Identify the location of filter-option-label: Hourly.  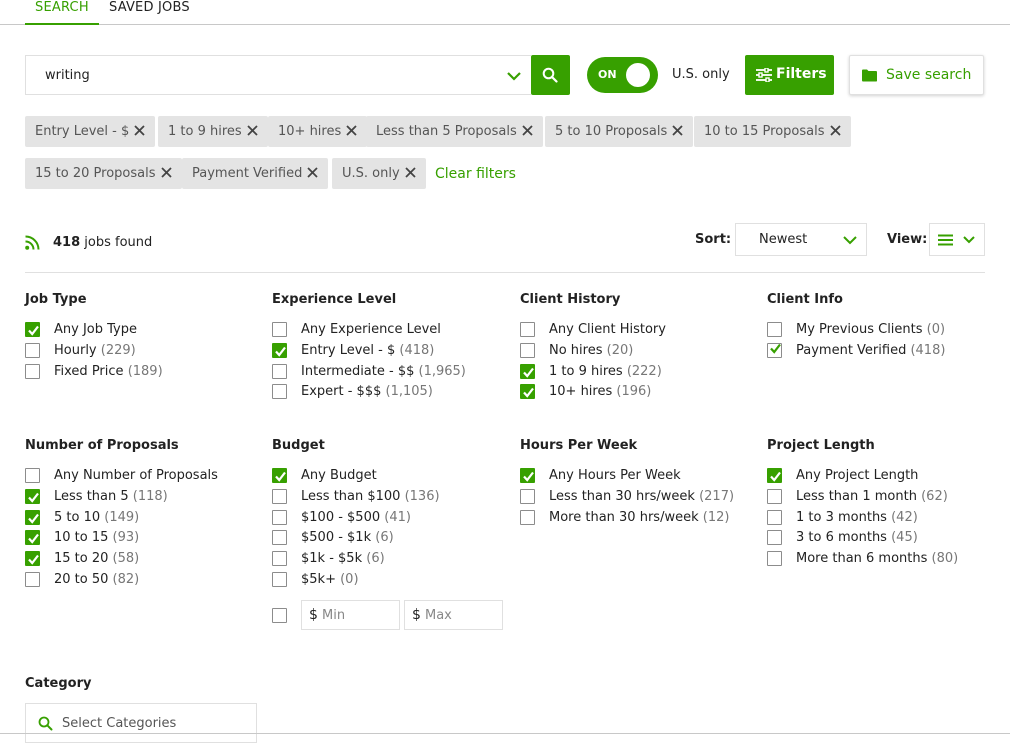
(75, 350).